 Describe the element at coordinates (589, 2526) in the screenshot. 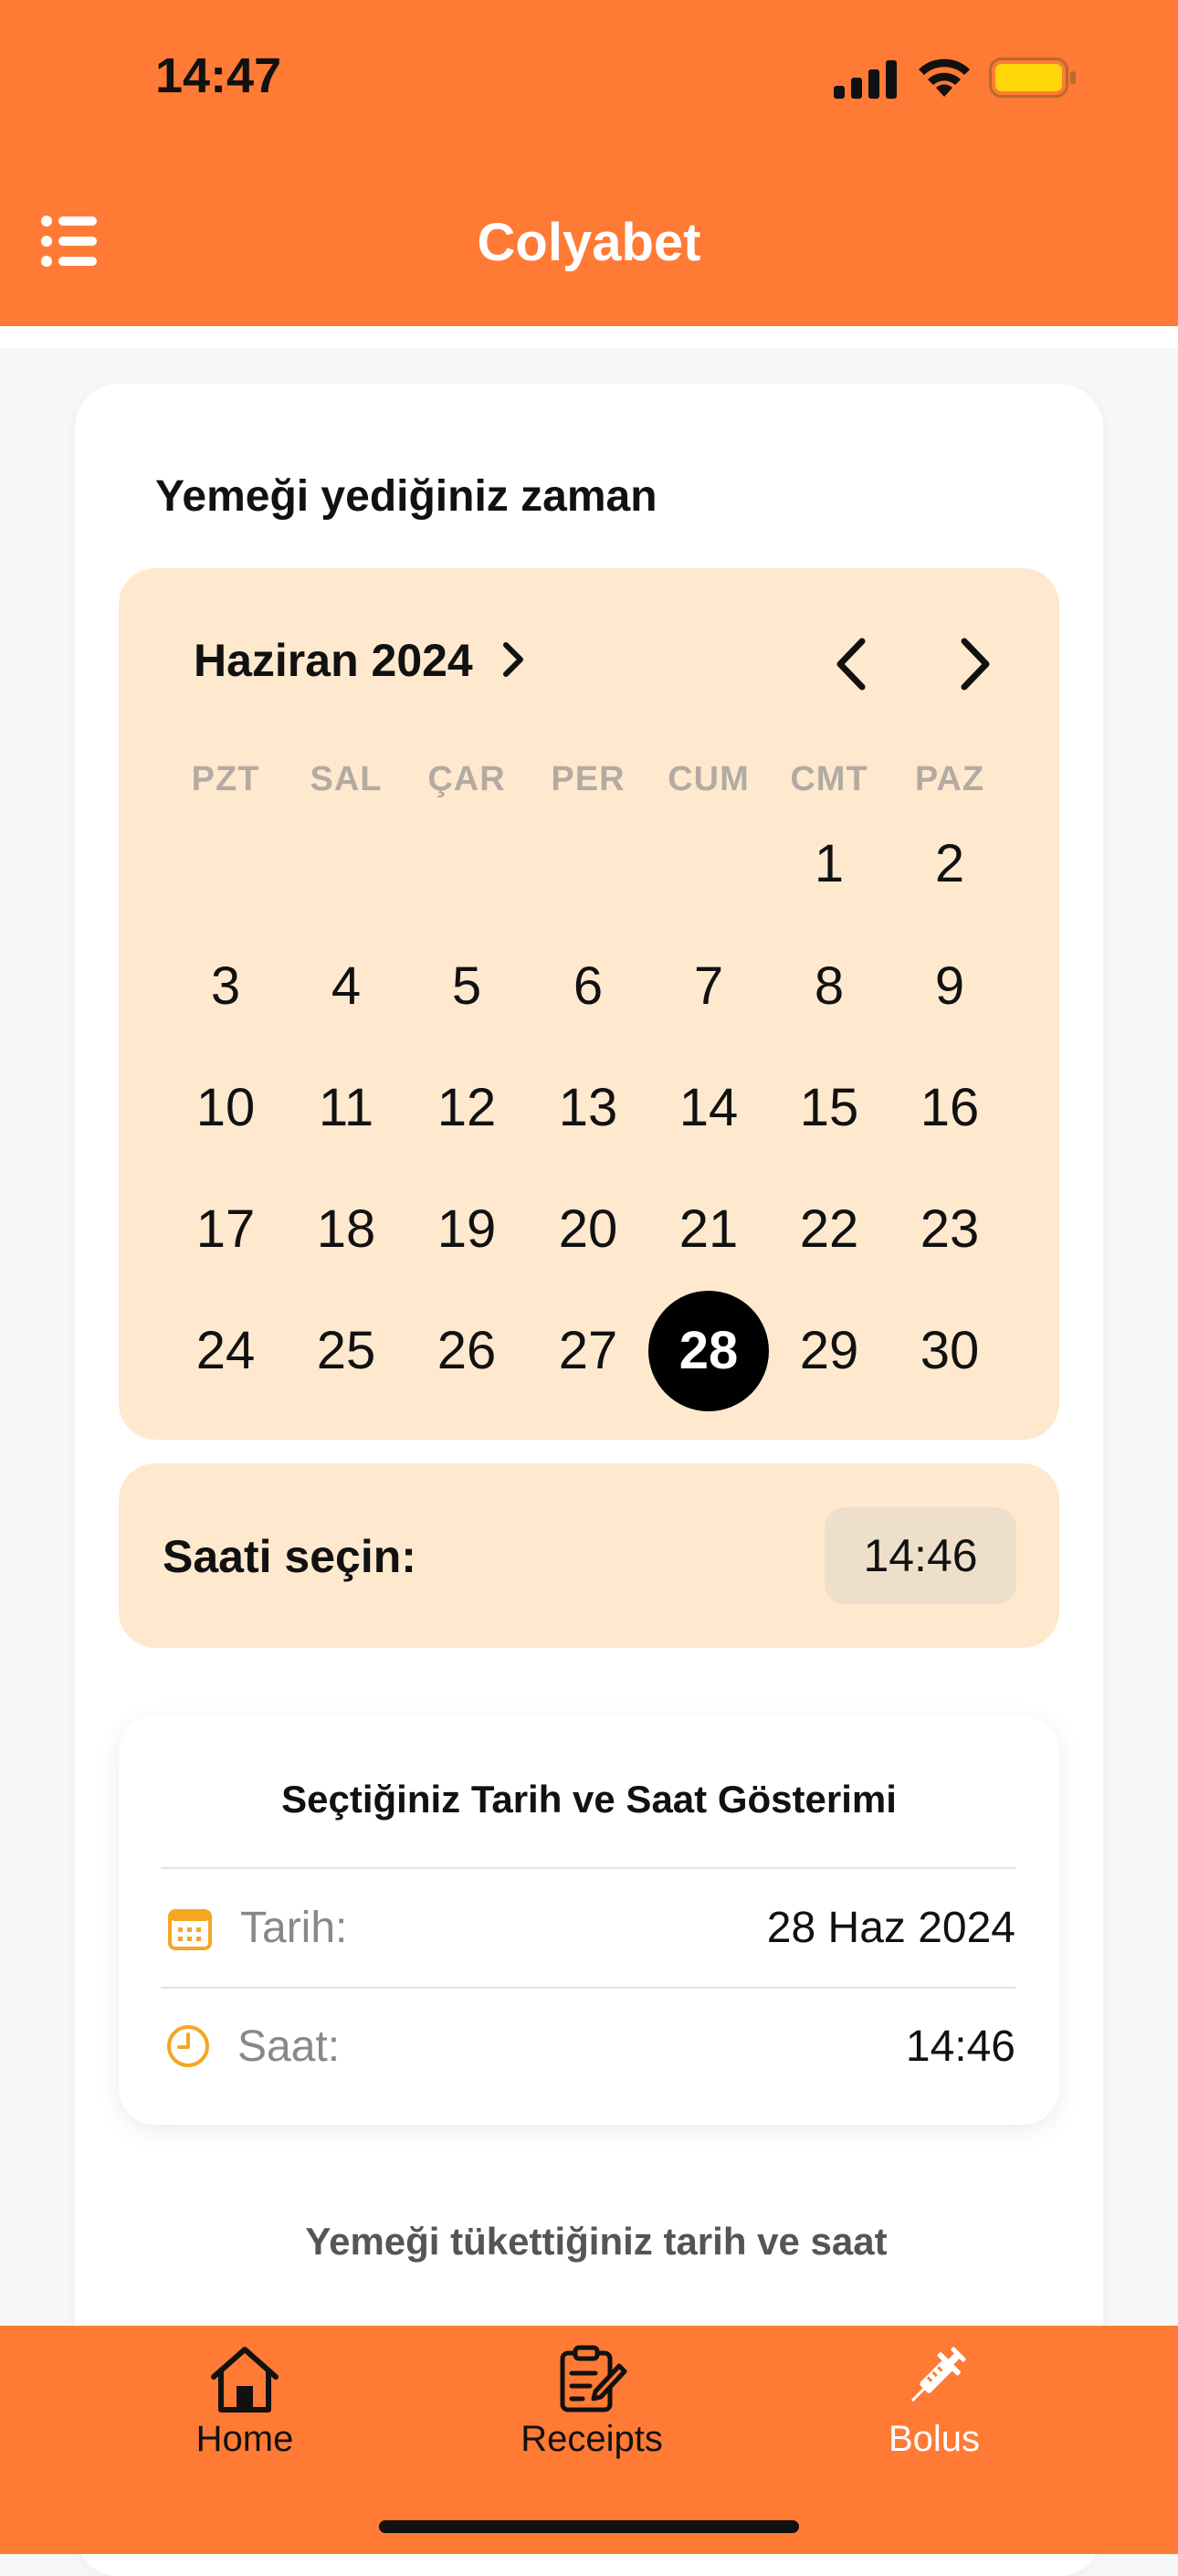

I see `home-indicator` at that location.